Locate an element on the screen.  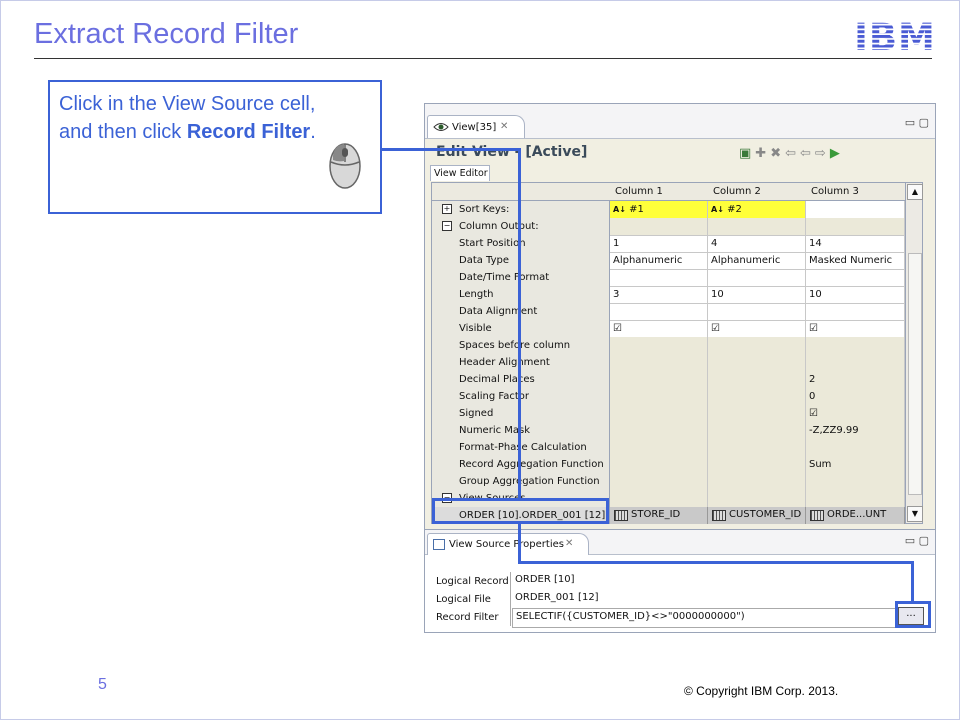
table-row: Spaces before column is located at coordinates (668, 346).